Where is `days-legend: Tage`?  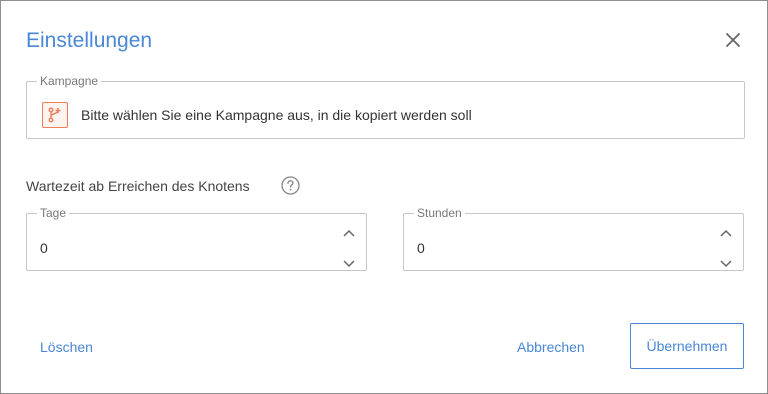
days-legend: Tage is located at coordinates (53, 213).